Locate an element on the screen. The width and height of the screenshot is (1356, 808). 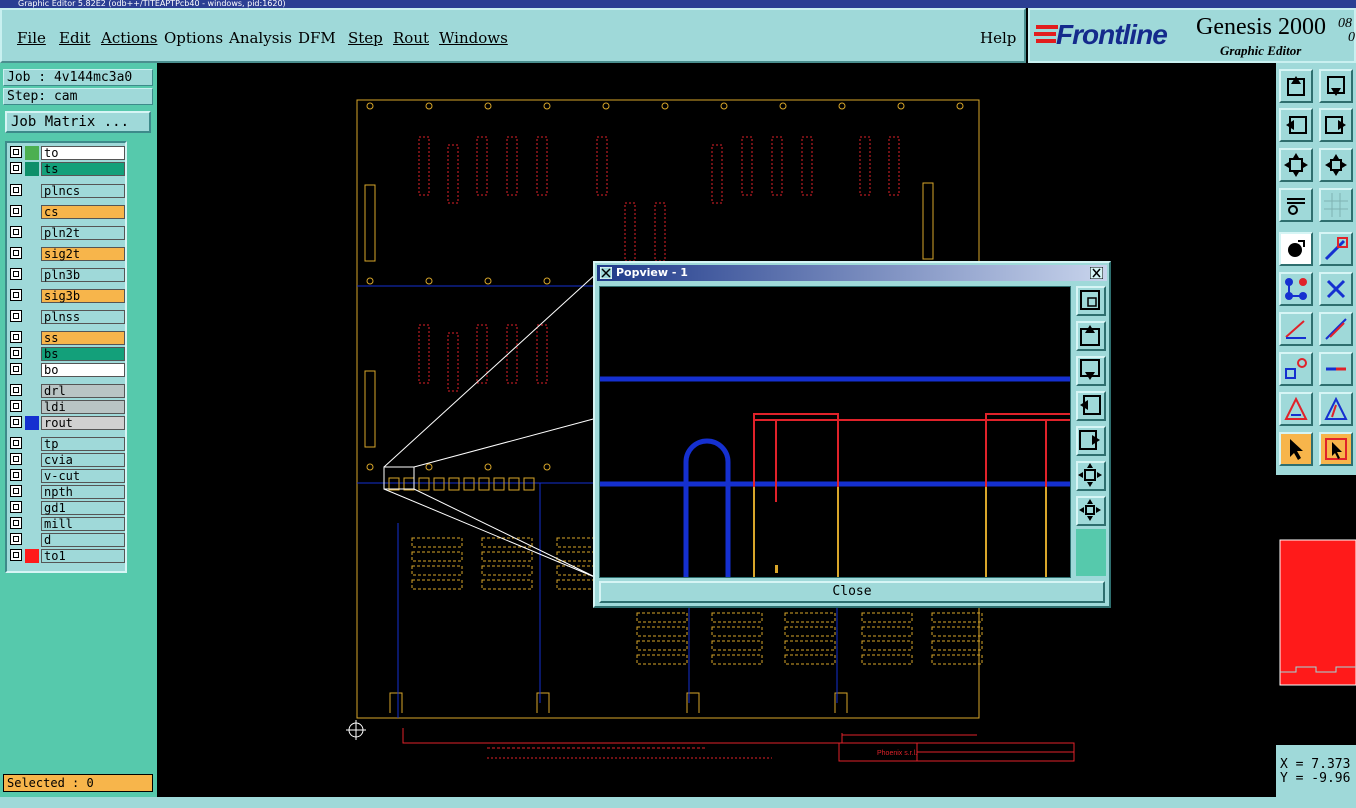
layer-row-plncs: plncs is located at coordinates (68, 191).